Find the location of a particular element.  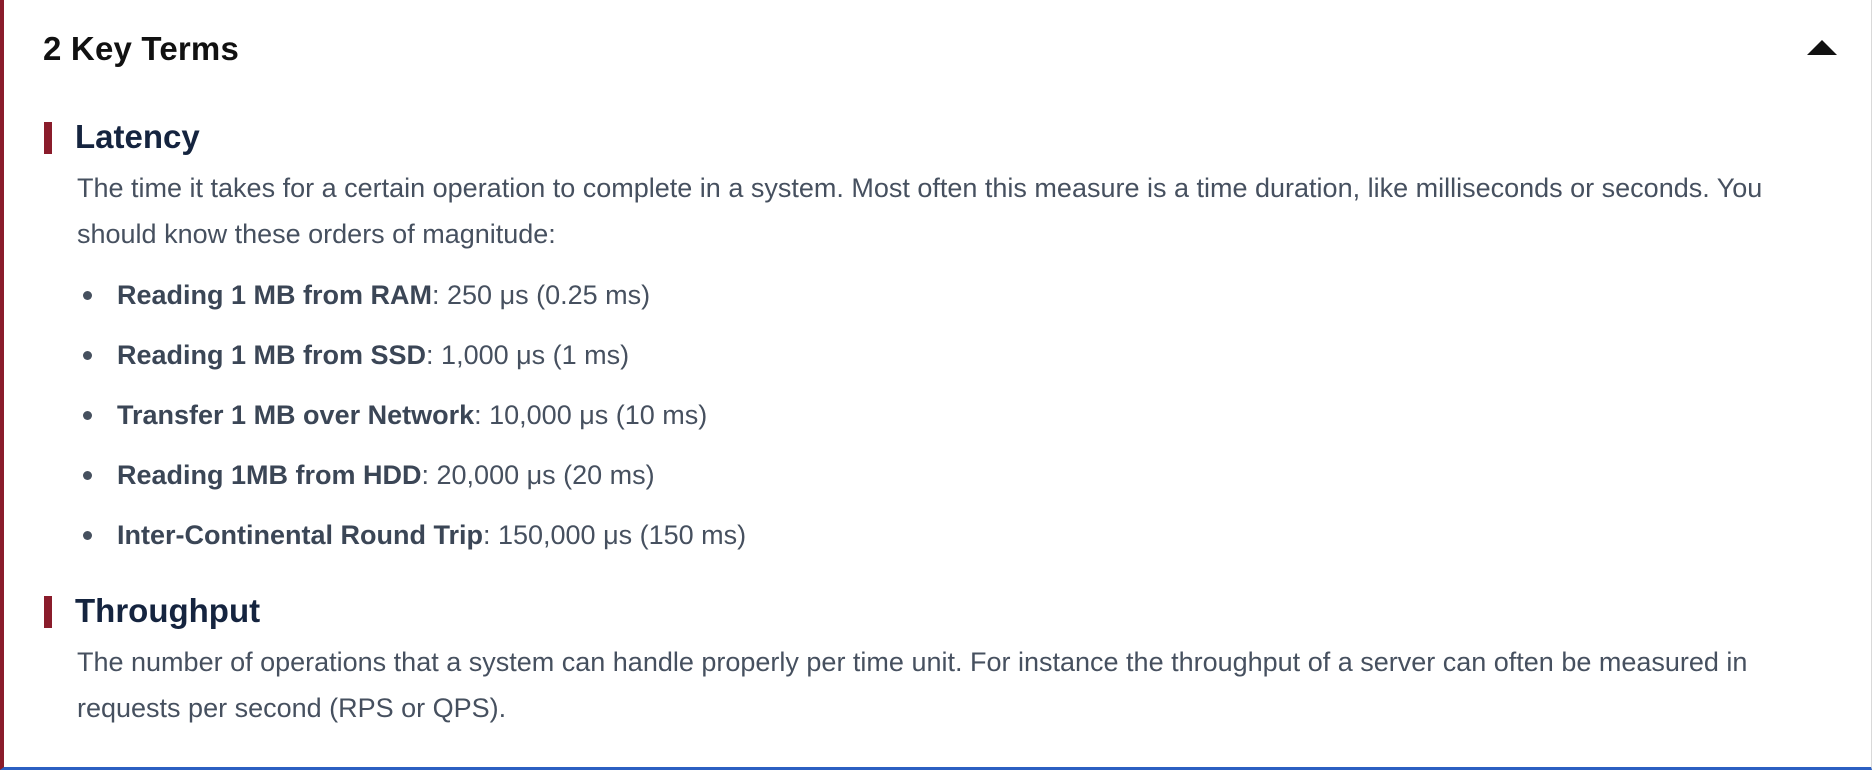

list-item-value: : 10,000 μs (10 ms) is located at coordinates (591, 415).